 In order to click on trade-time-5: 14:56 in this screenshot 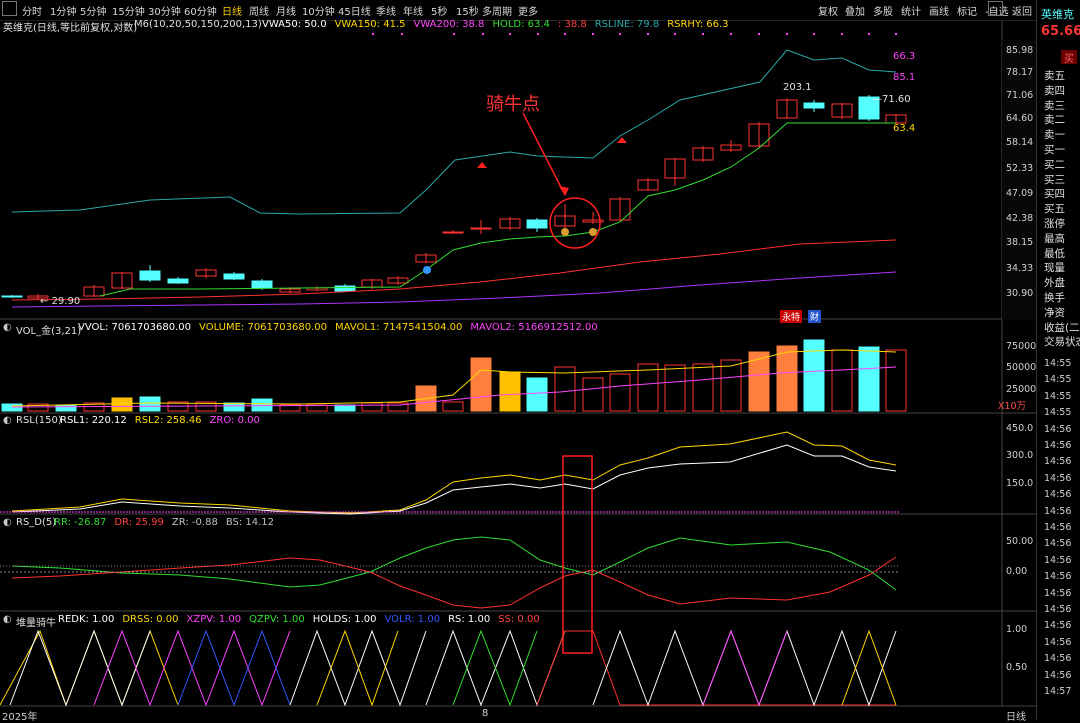, I will do `click(1058, 445)`.